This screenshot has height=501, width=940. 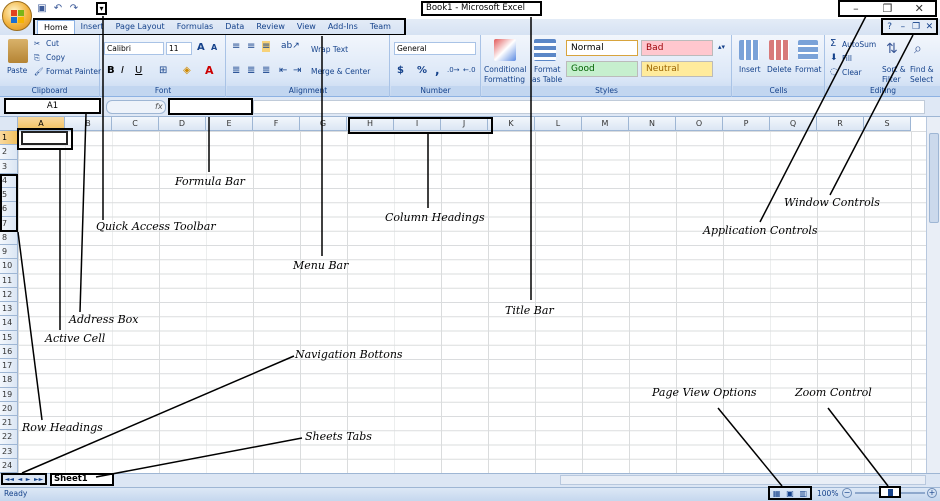 I want to click on select-all-button, so click(x=9, y=124).